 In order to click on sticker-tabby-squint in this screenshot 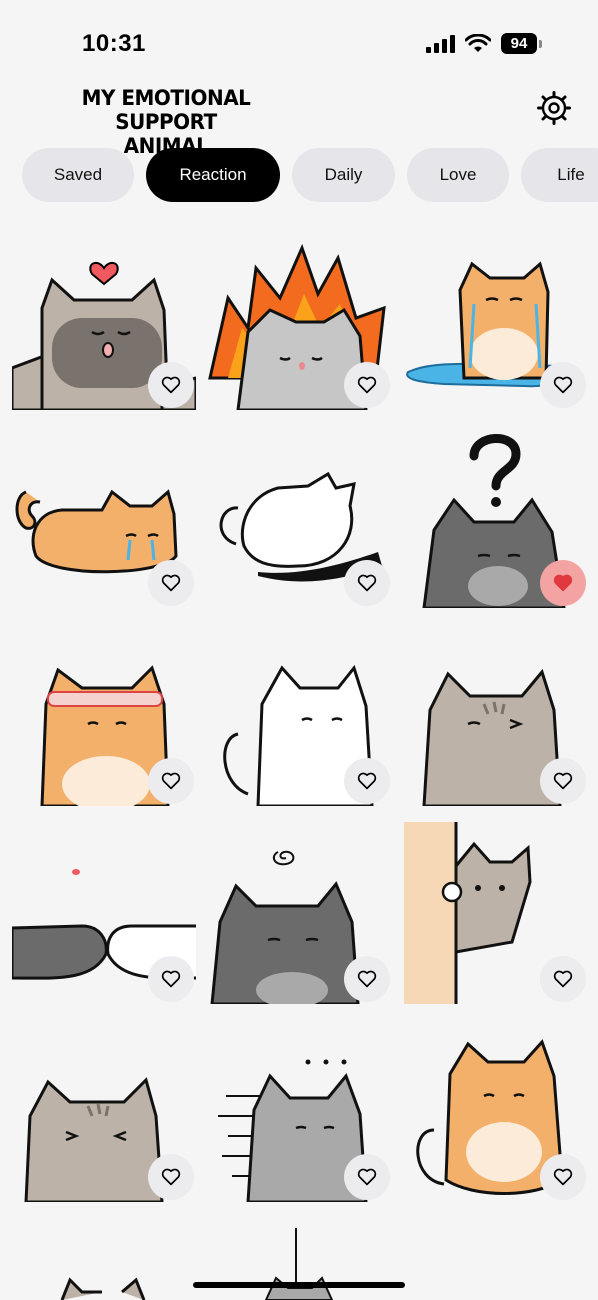, I will do `click(104, 1111)`.